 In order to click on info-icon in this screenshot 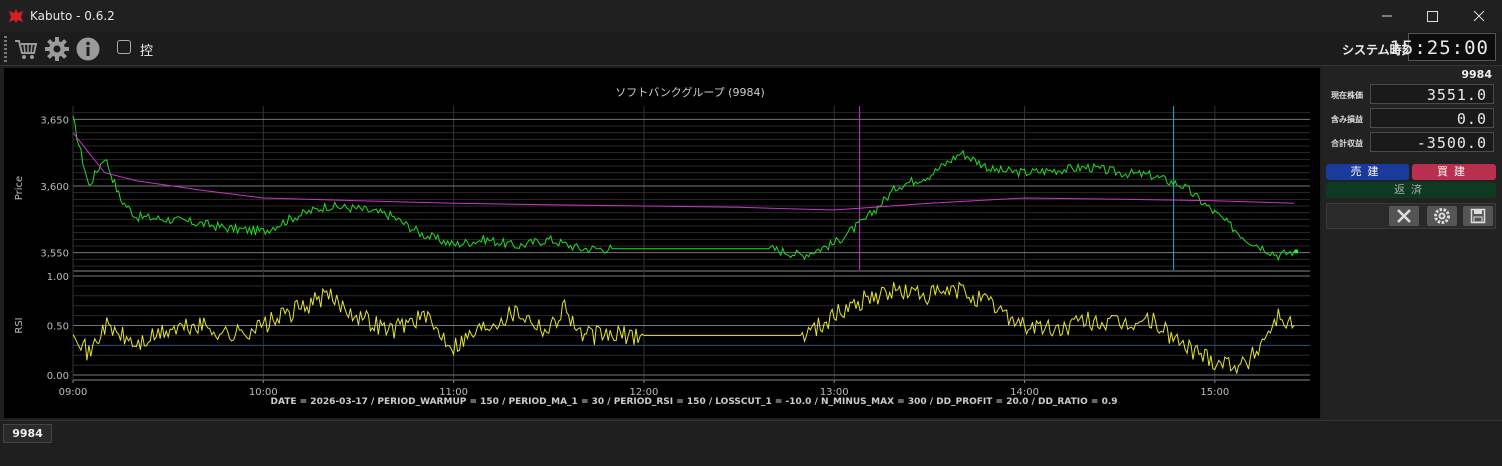, I will do `click(88, 49)`.